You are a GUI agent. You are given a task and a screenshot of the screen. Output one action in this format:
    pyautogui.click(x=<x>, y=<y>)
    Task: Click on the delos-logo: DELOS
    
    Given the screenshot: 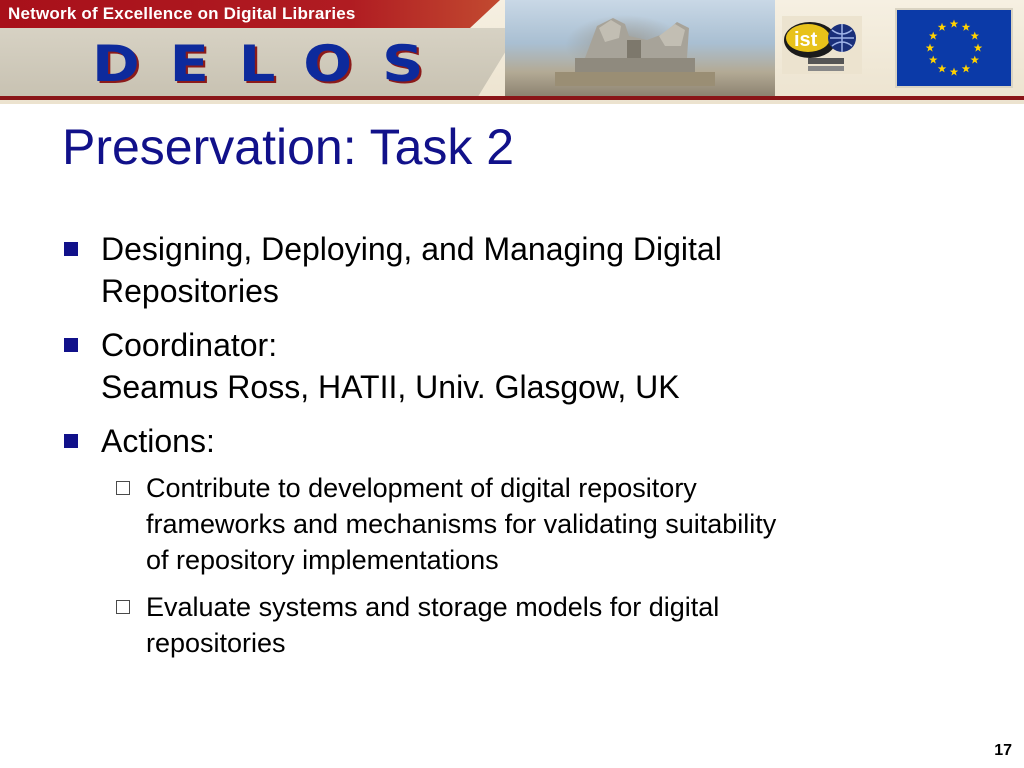 What is the action you would take?
    pyautogui.click(x=273, y=64)
    